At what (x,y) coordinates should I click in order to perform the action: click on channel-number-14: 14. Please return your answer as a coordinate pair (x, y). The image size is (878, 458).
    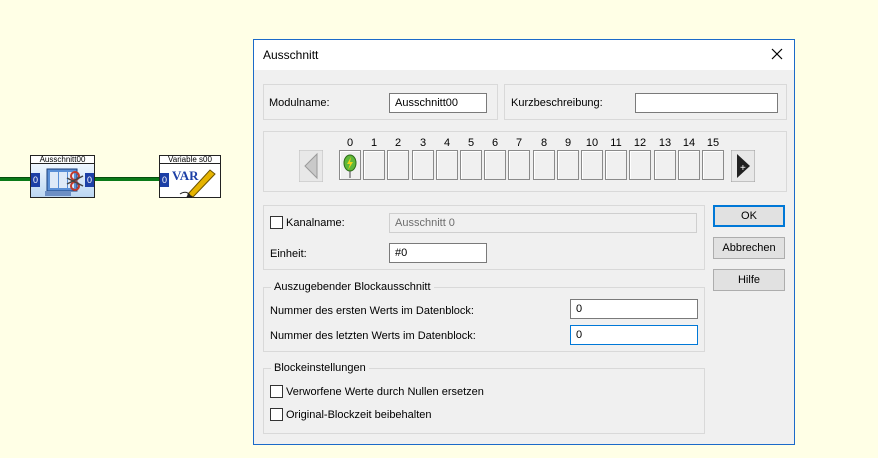
    Looking at the image, I should click on (689, 143).